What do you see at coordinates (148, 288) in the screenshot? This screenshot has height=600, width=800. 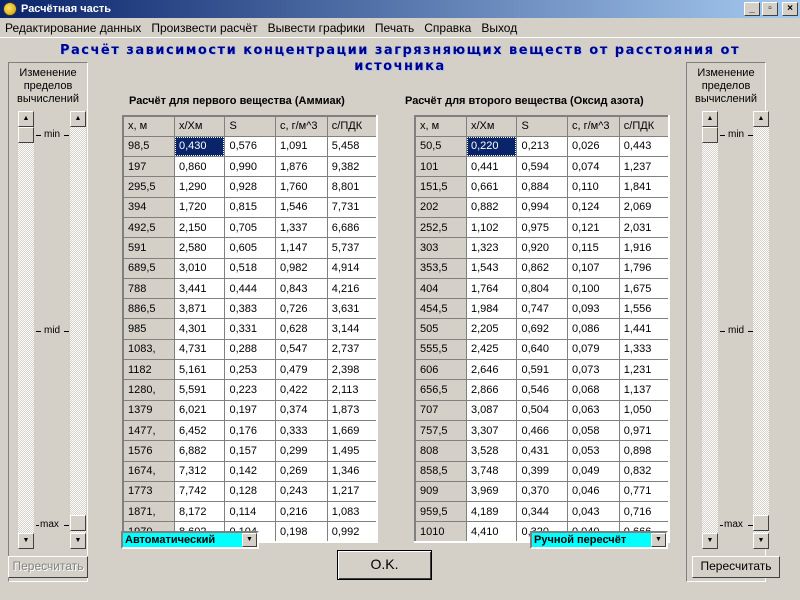 I see `row-header-cell: 788` at bounding box center [148, 288].